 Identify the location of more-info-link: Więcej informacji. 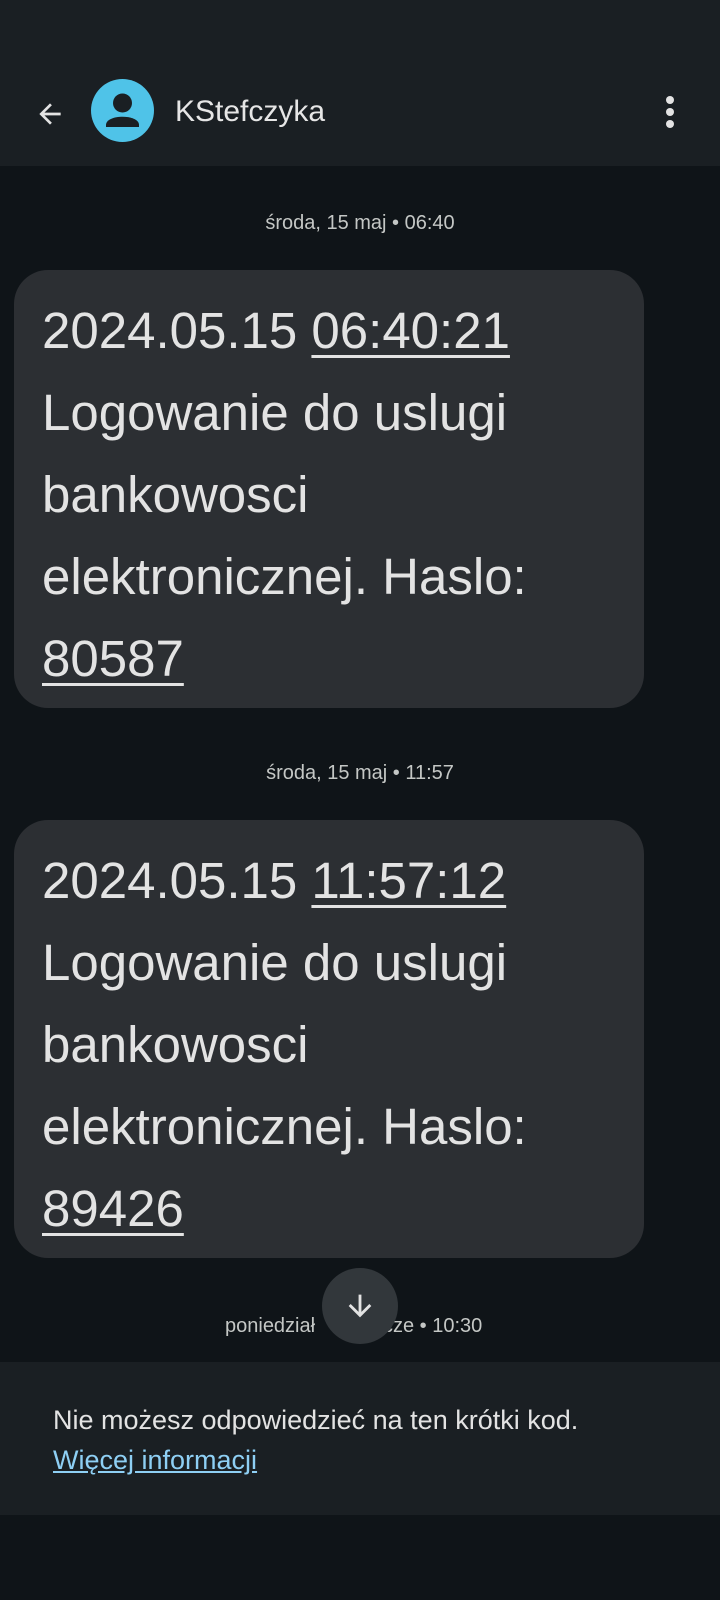
(155, 1460).